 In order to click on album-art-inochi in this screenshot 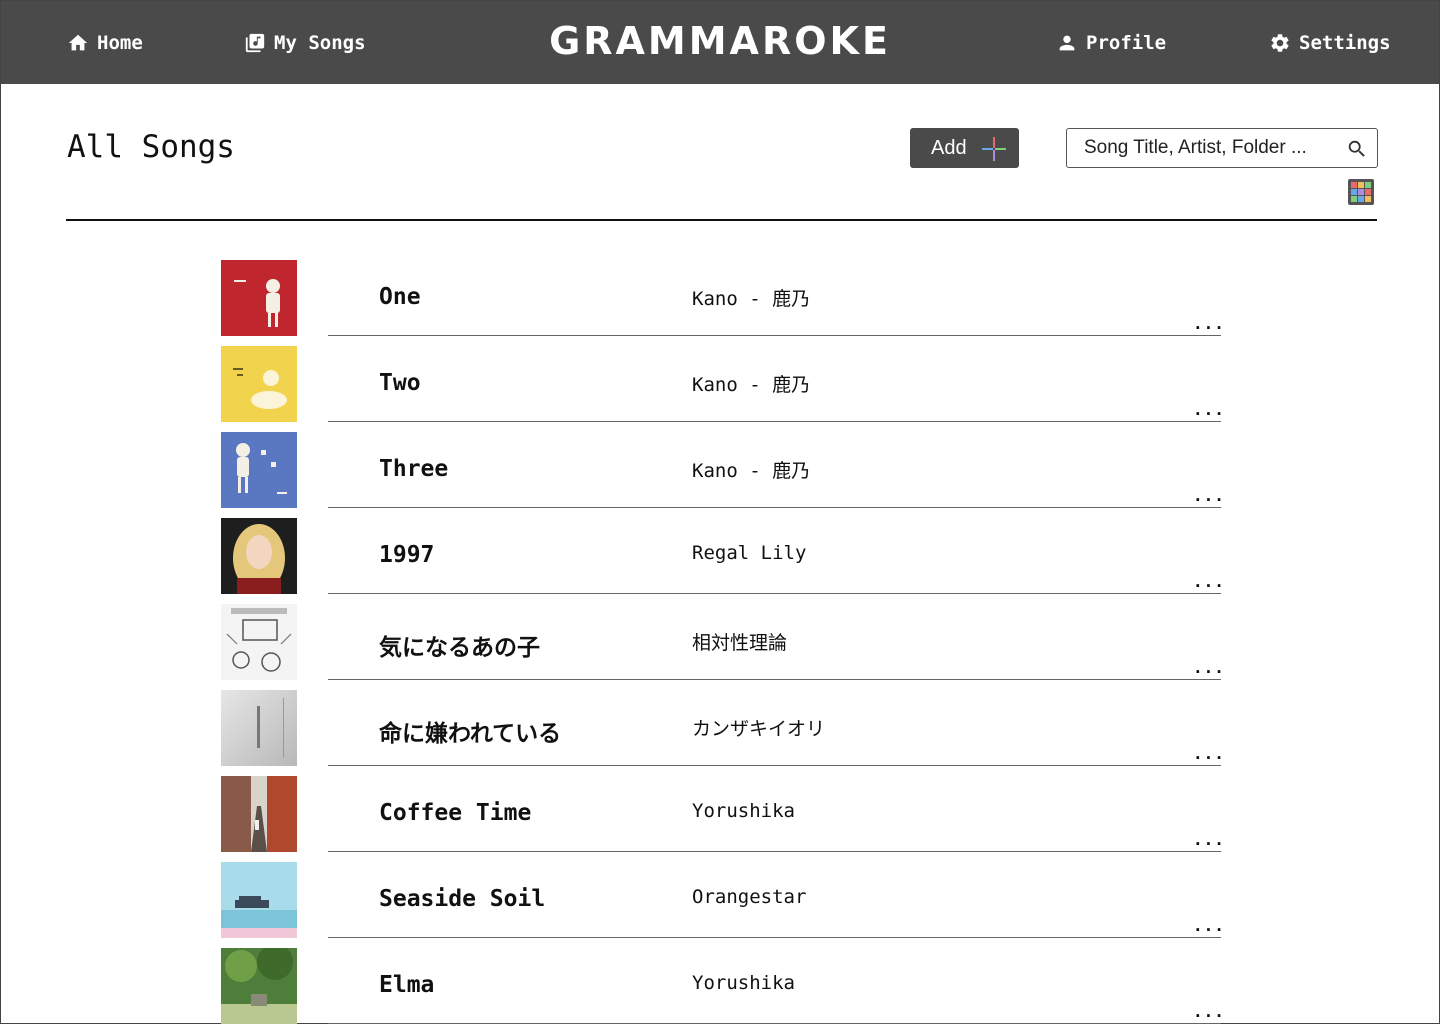, I will do `click(259, 728)`.